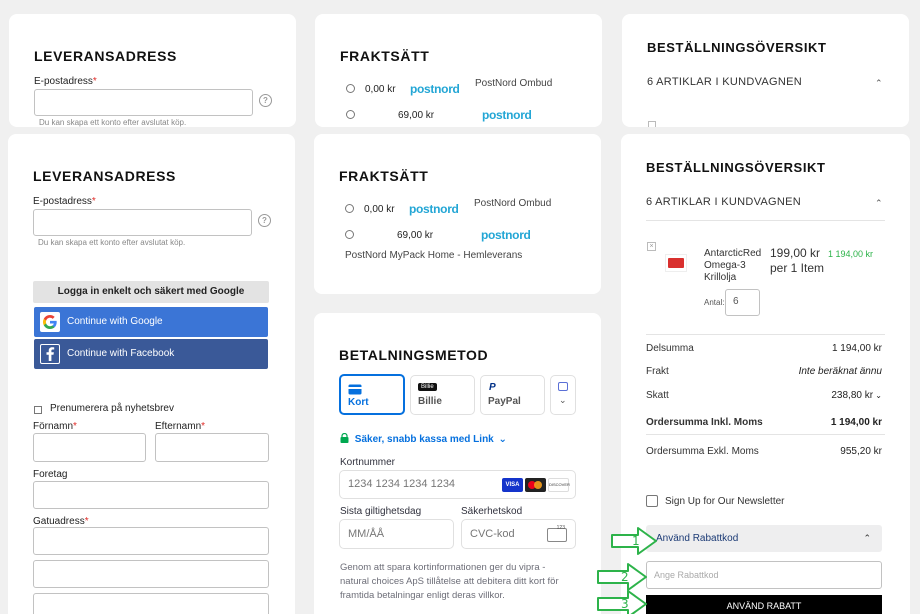  What do you see at coordinates (492, 387) in the screenshot?
I see `paypal-icon: P` at bounding box center [492, 387].